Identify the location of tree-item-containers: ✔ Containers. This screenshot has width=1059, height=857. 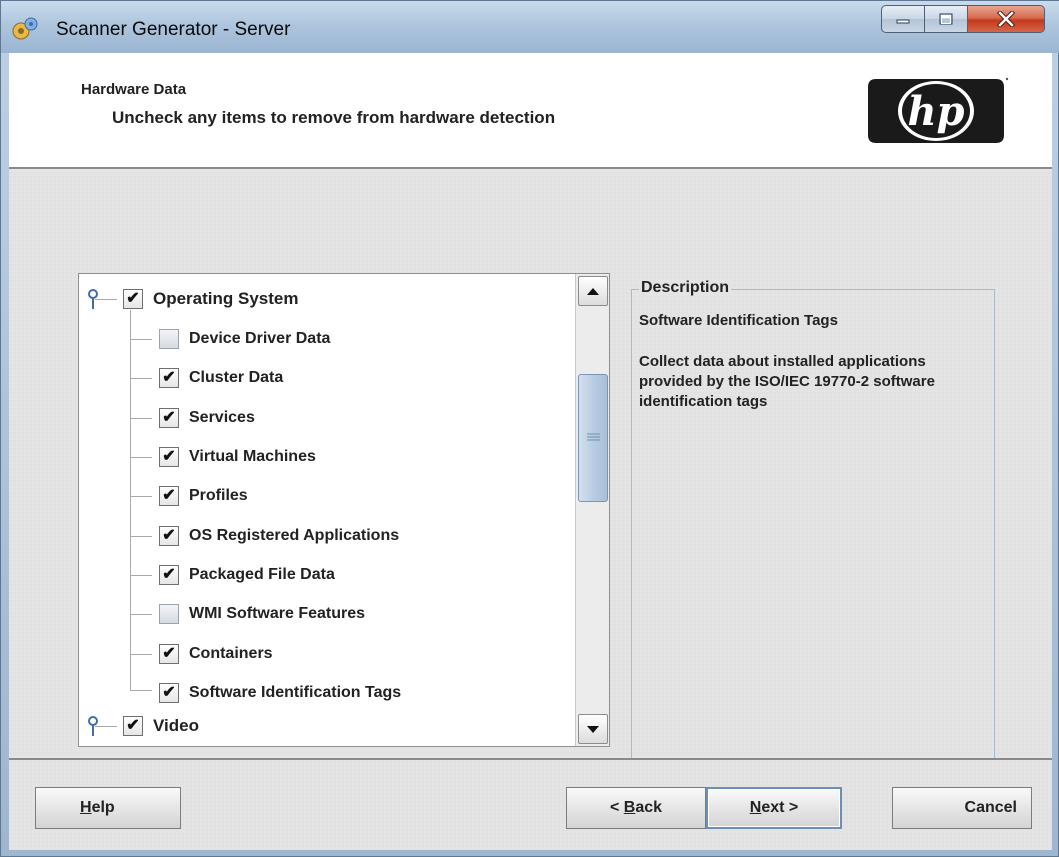
(216, 654).